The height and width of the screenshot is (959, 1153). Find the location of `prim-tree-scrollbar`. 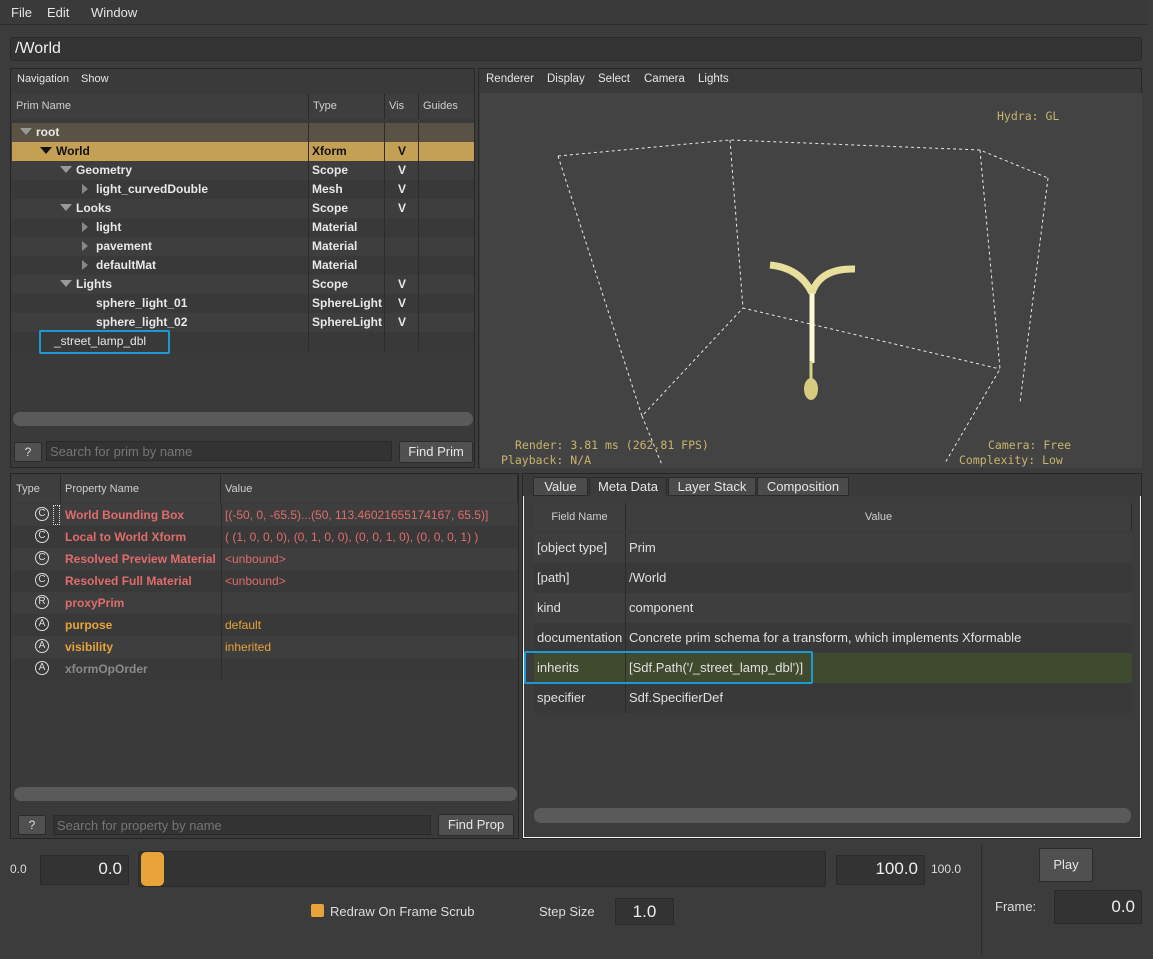

prim-tree-scrollbar is located at coordinates (243, 419).